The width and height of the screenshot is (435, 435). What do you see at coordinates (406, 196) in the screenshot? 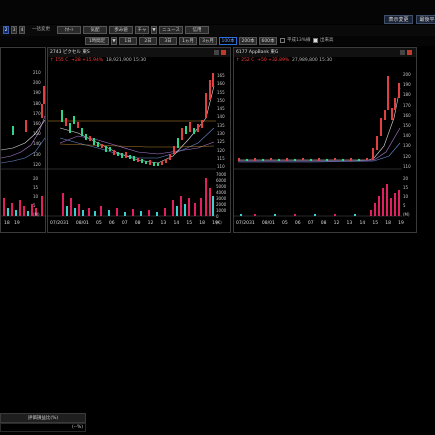
I see `v-tick: 10` at bounding box center [406, 196].